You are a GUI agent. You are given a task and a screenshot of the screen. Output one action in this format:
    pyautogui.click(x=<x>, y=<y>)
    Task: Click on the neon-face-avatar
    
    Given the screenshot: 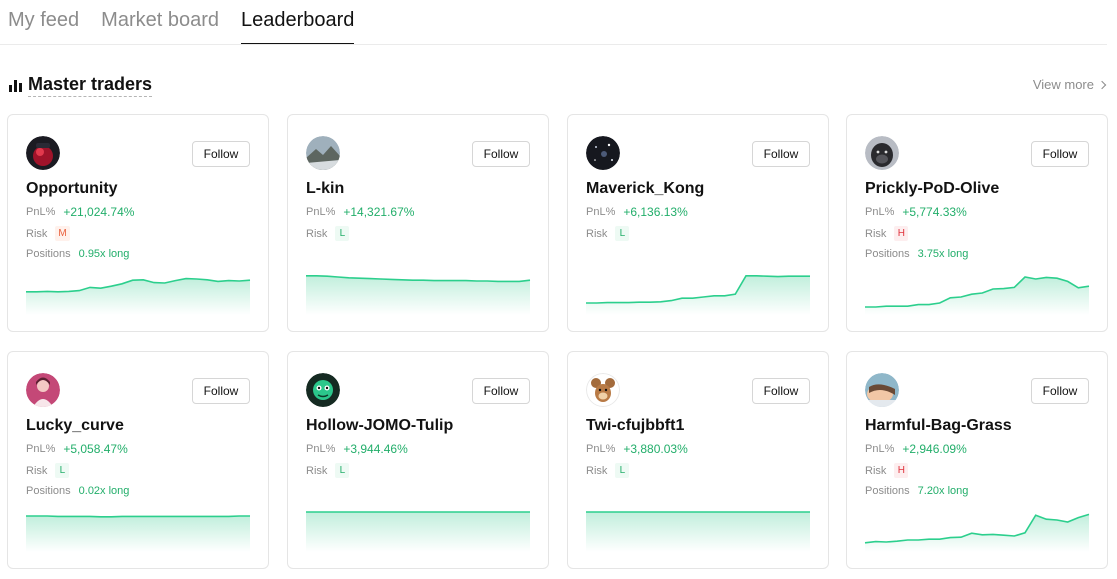 What is the action you would take?
    pyautogui.click(x=323, y=390)
    